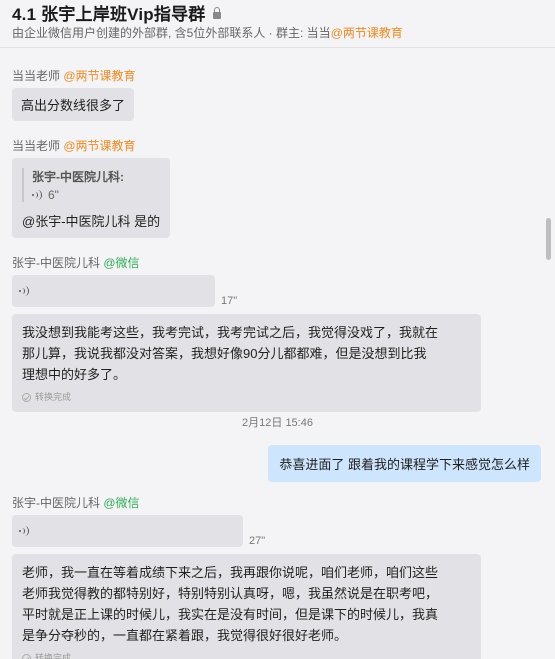  What do you see at coordinates (230, 614) in the screenshot?
I see `transcript-line: 平时就是正上课的时候儿，我实在是没有时间，但是课下的时候儿，我真` at bounding box center [230, 614].